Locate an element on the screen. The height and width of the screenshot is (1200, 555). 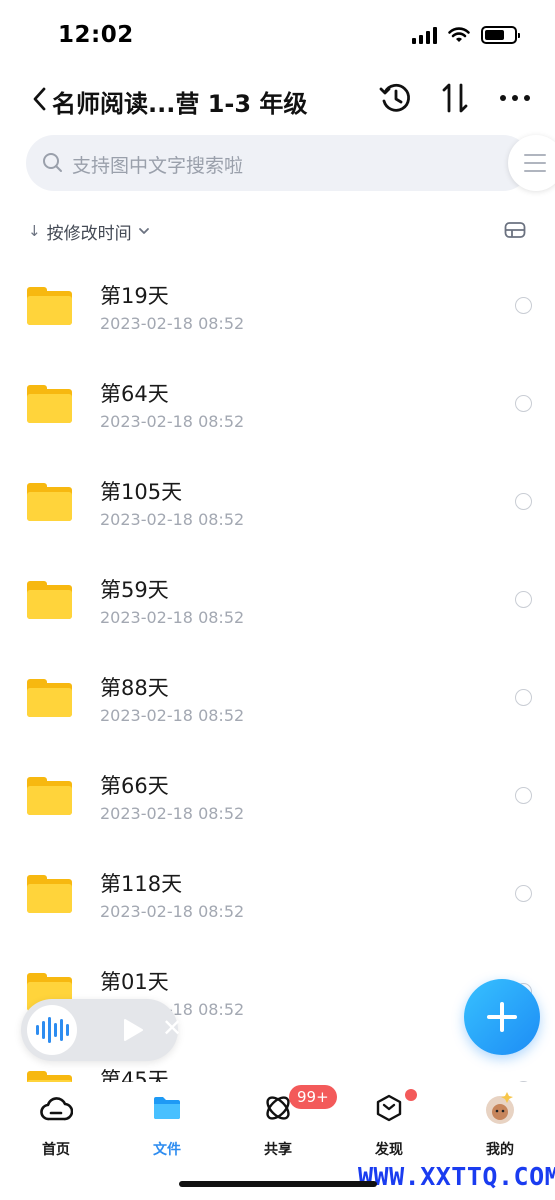
tab-me: 我的 is located at coordinates (500, 1125).